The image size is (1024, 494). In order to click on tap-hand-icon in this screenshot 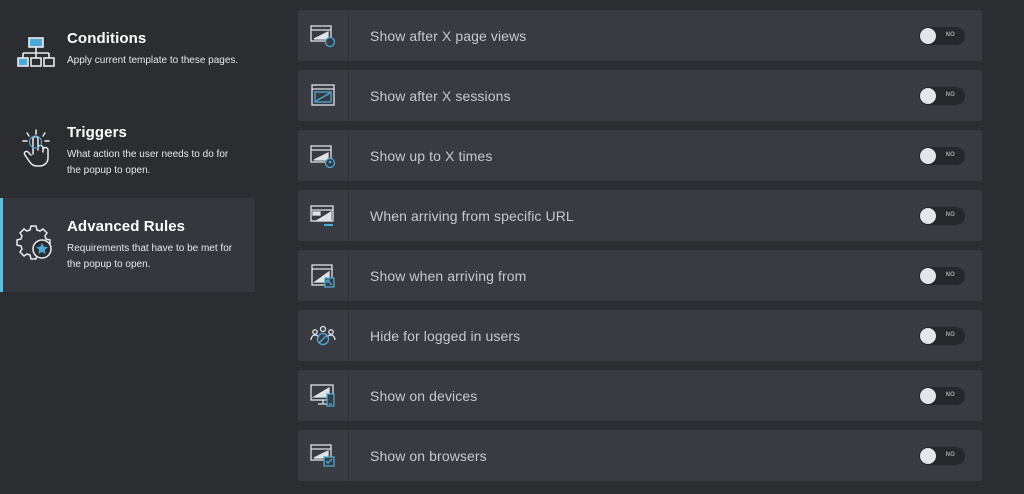, I will do `click(36, 148)`.